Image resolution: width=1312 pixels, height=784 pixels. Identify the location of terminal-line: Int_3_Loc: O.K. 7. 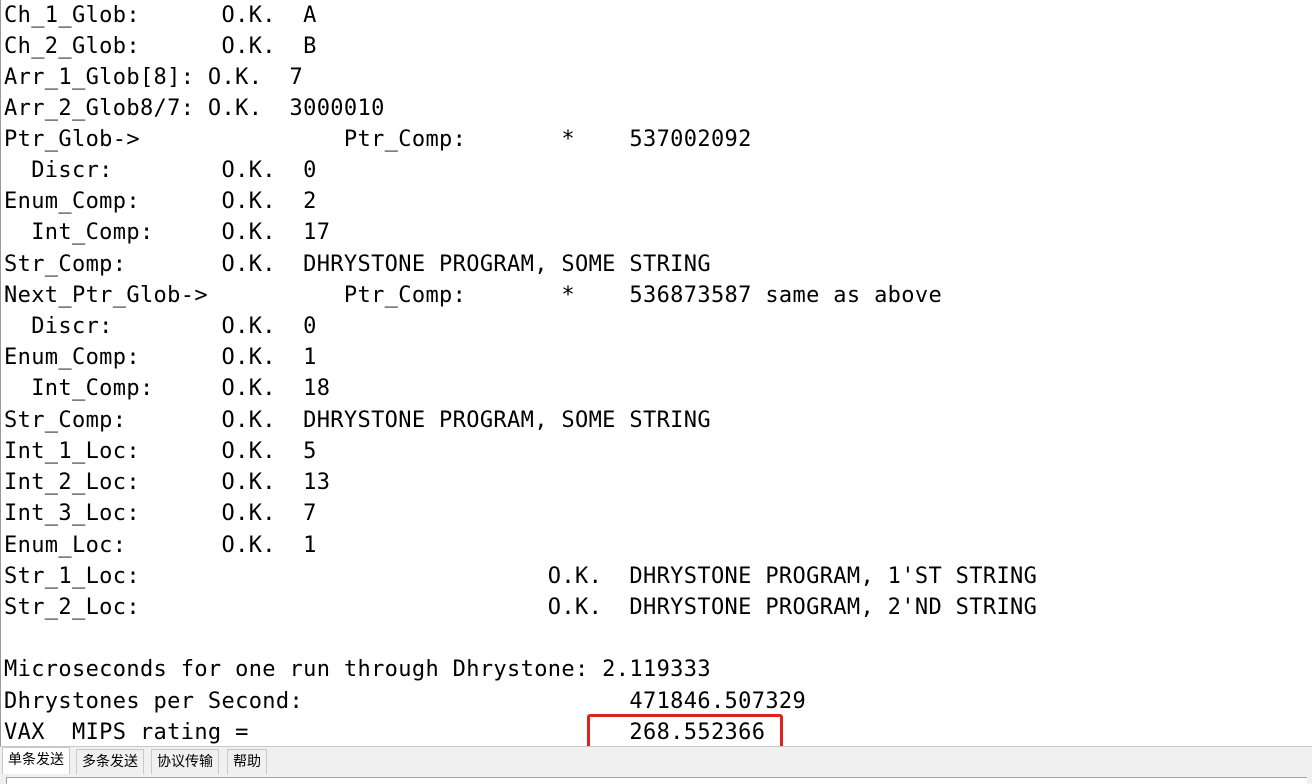
(160, 513).